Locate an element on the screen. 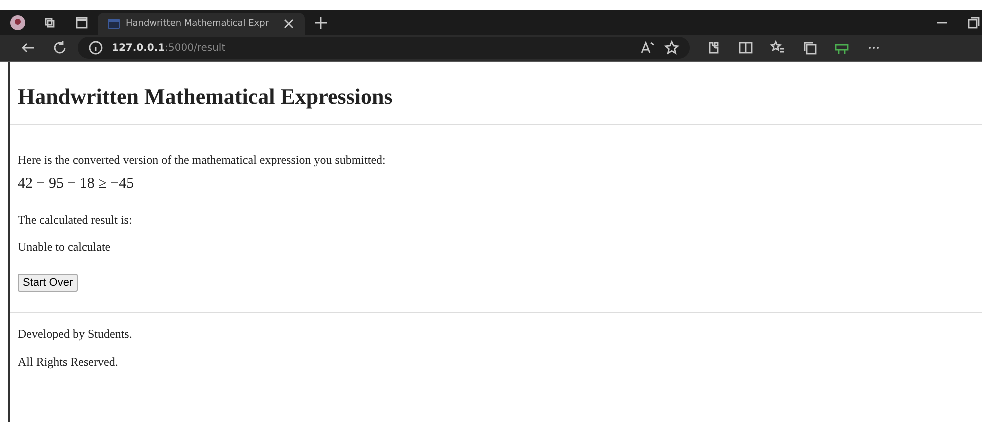 The height and width of the screenshot is (426, 982). split-screen-icon is located at coordinates (746, 48).